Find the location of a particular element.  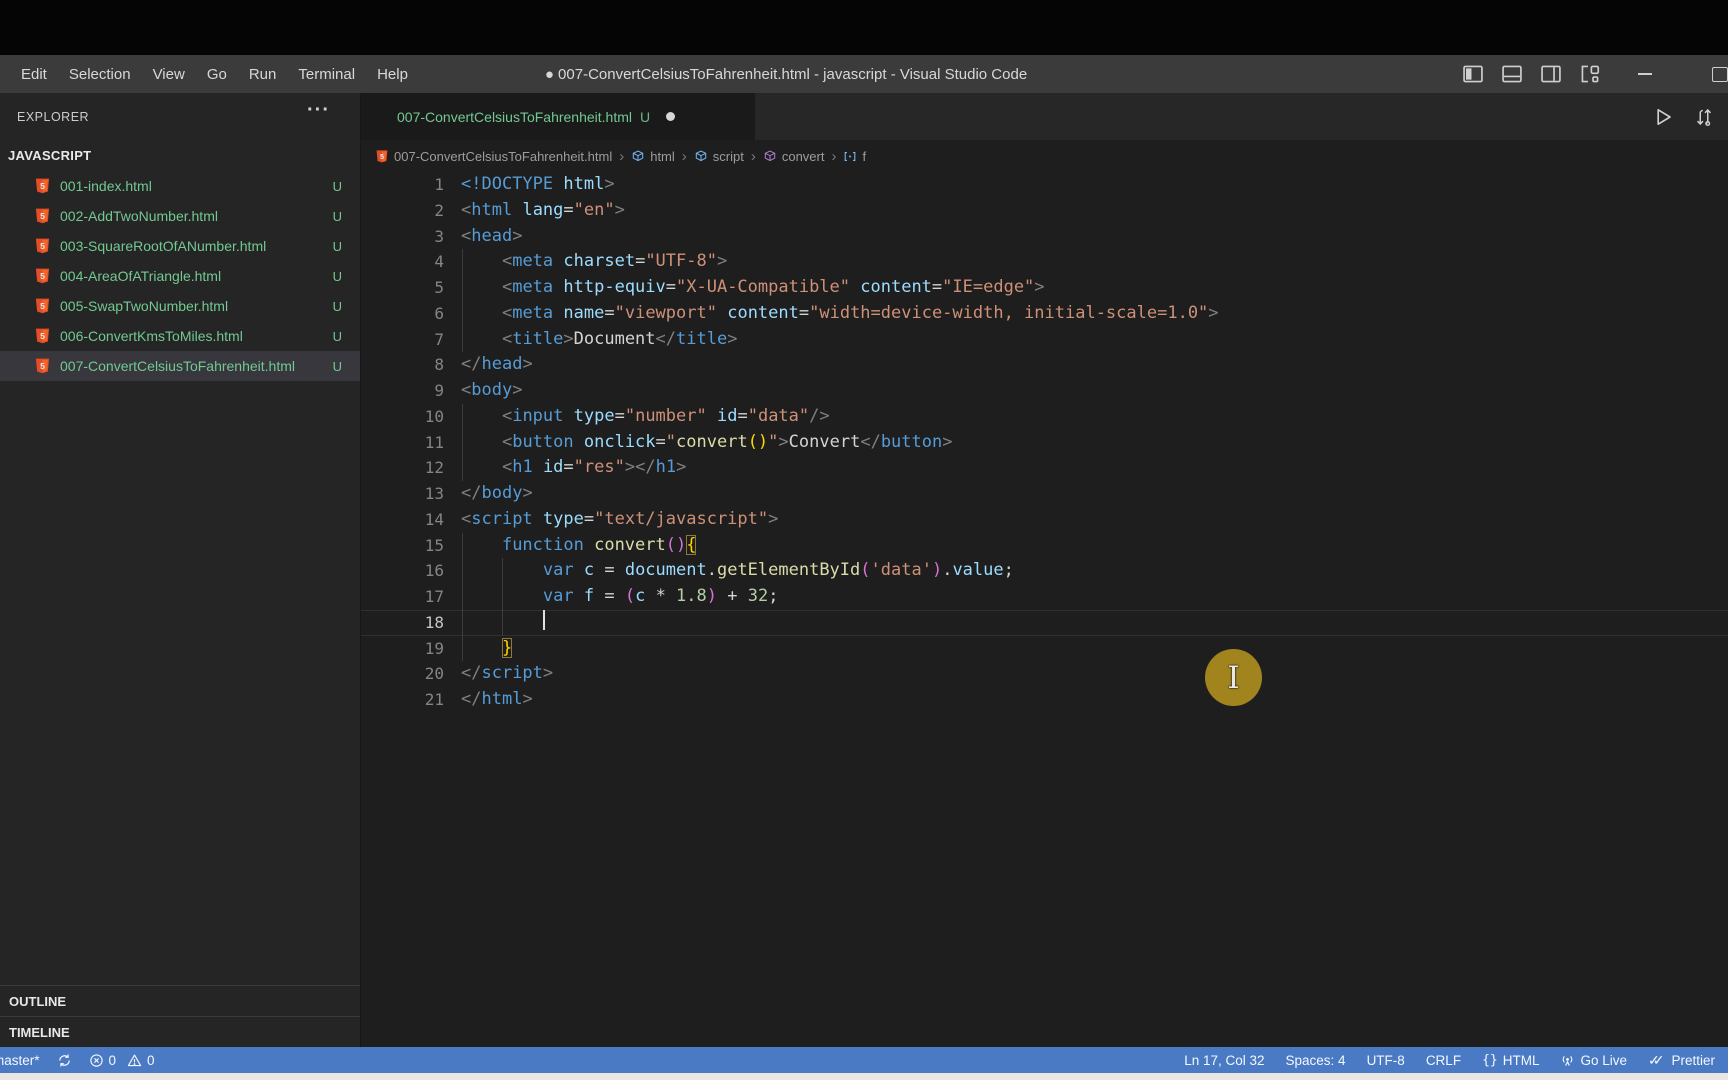

line-number: 3 is located at coordinates (439, 236).